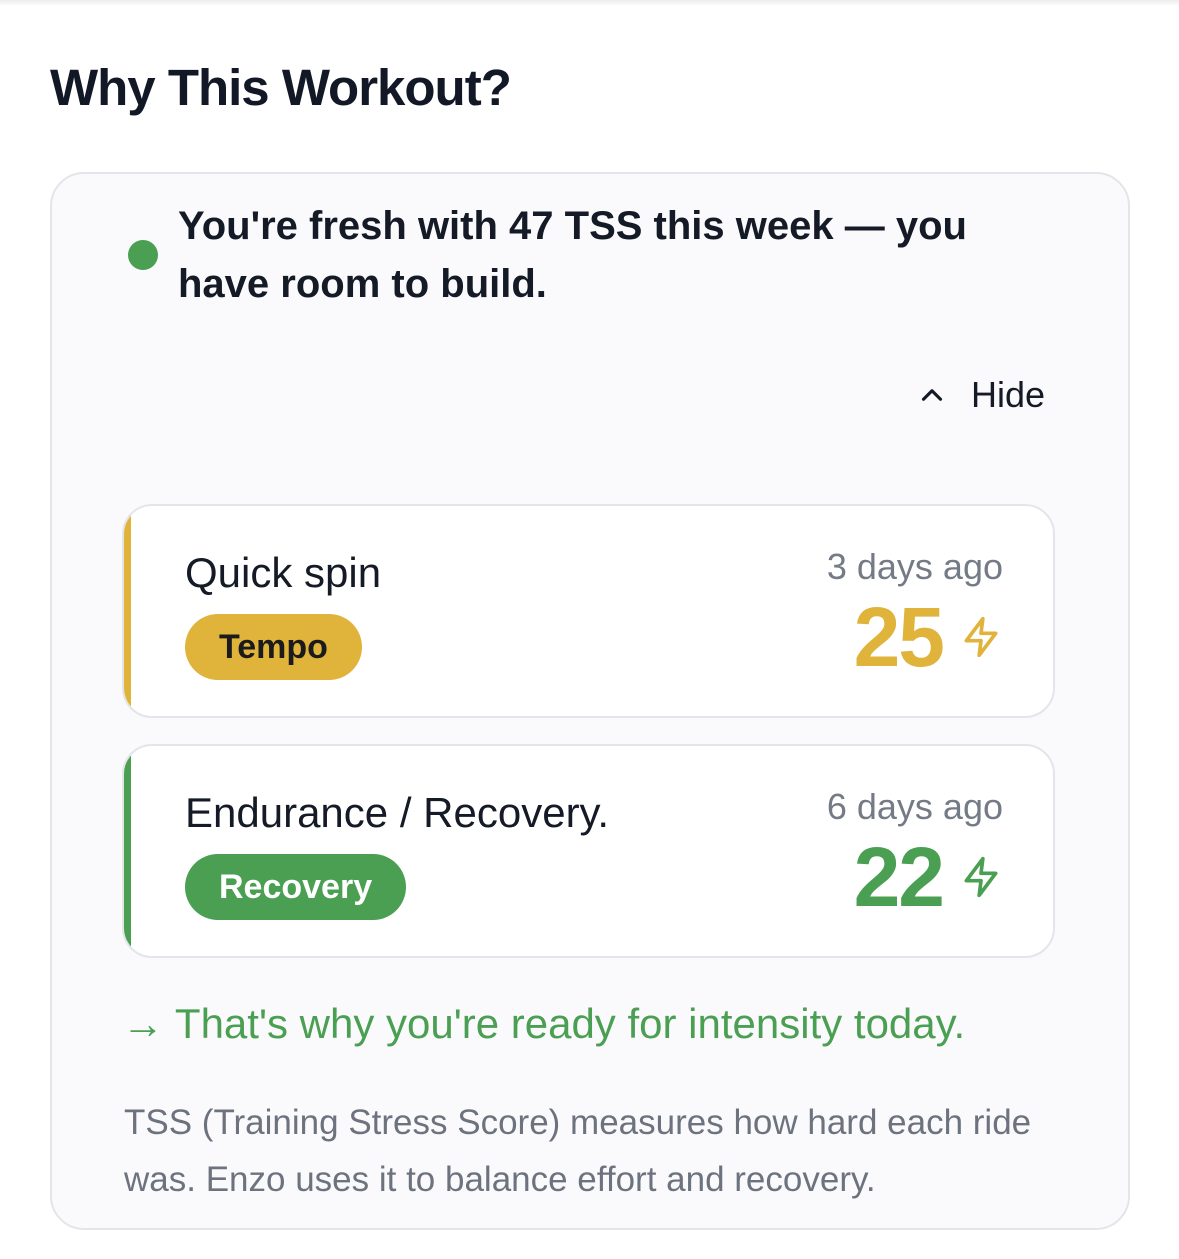 The height and width of the screenshot is (1259, 1179). What do you see at coordinates (932, 395) in the screenshot?
I see `chevron-up-icon` at bounding box center [932, 395].